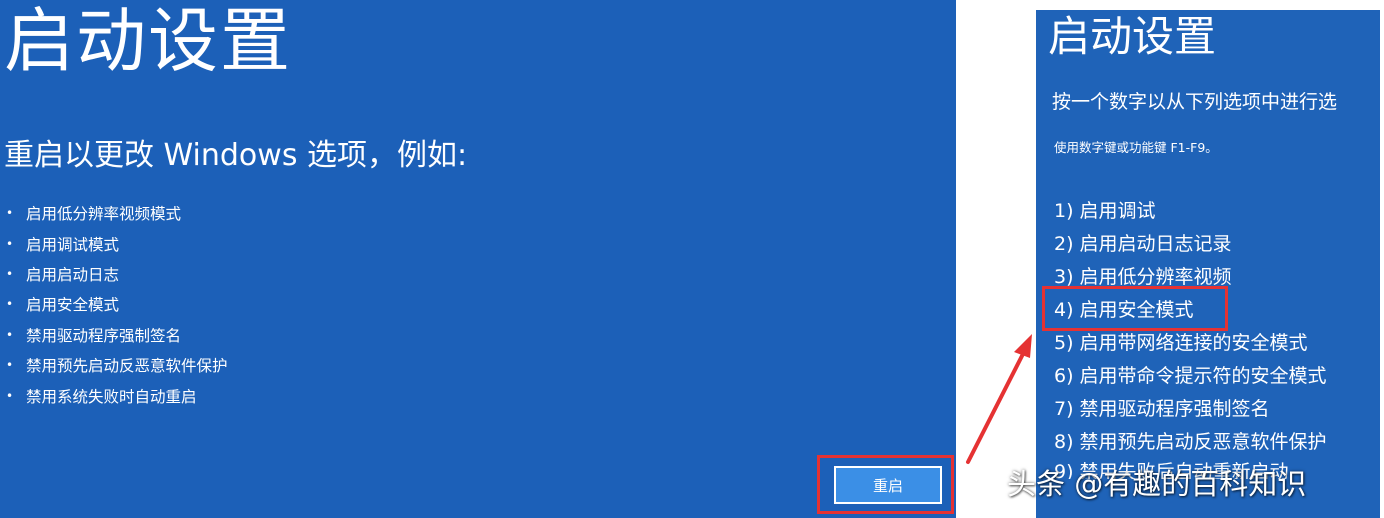  What do you see at coordinates (1190, 242) in the screenshot?
I see `option-boot-logging: 2) 启用启动日志记录` at bounding box center [1190, 242].